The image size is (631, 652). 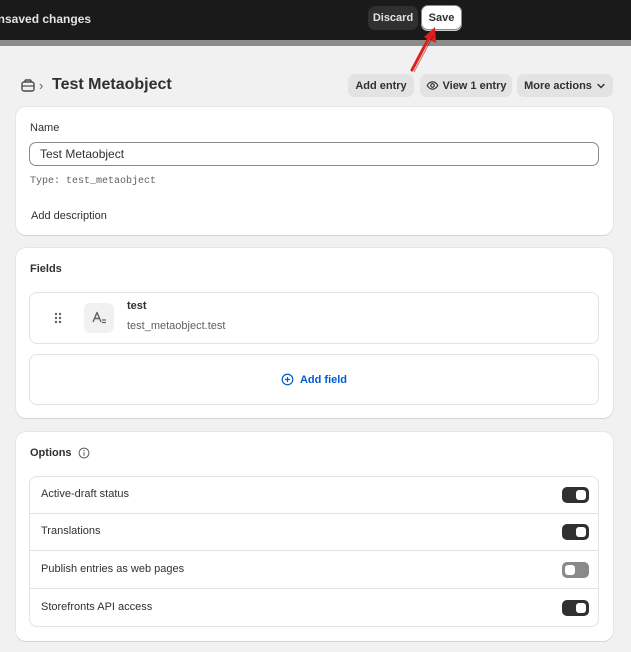 I want to click on type-hint: Type: test_metaobject, so click(x=93, y=181).